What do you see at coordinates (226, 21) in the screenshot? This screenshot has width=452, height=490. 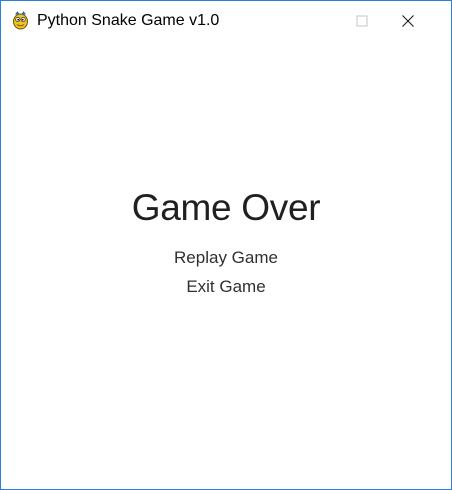 I see `title-bar: Python Snake Game v1.0` at bounding box center [226, 21].